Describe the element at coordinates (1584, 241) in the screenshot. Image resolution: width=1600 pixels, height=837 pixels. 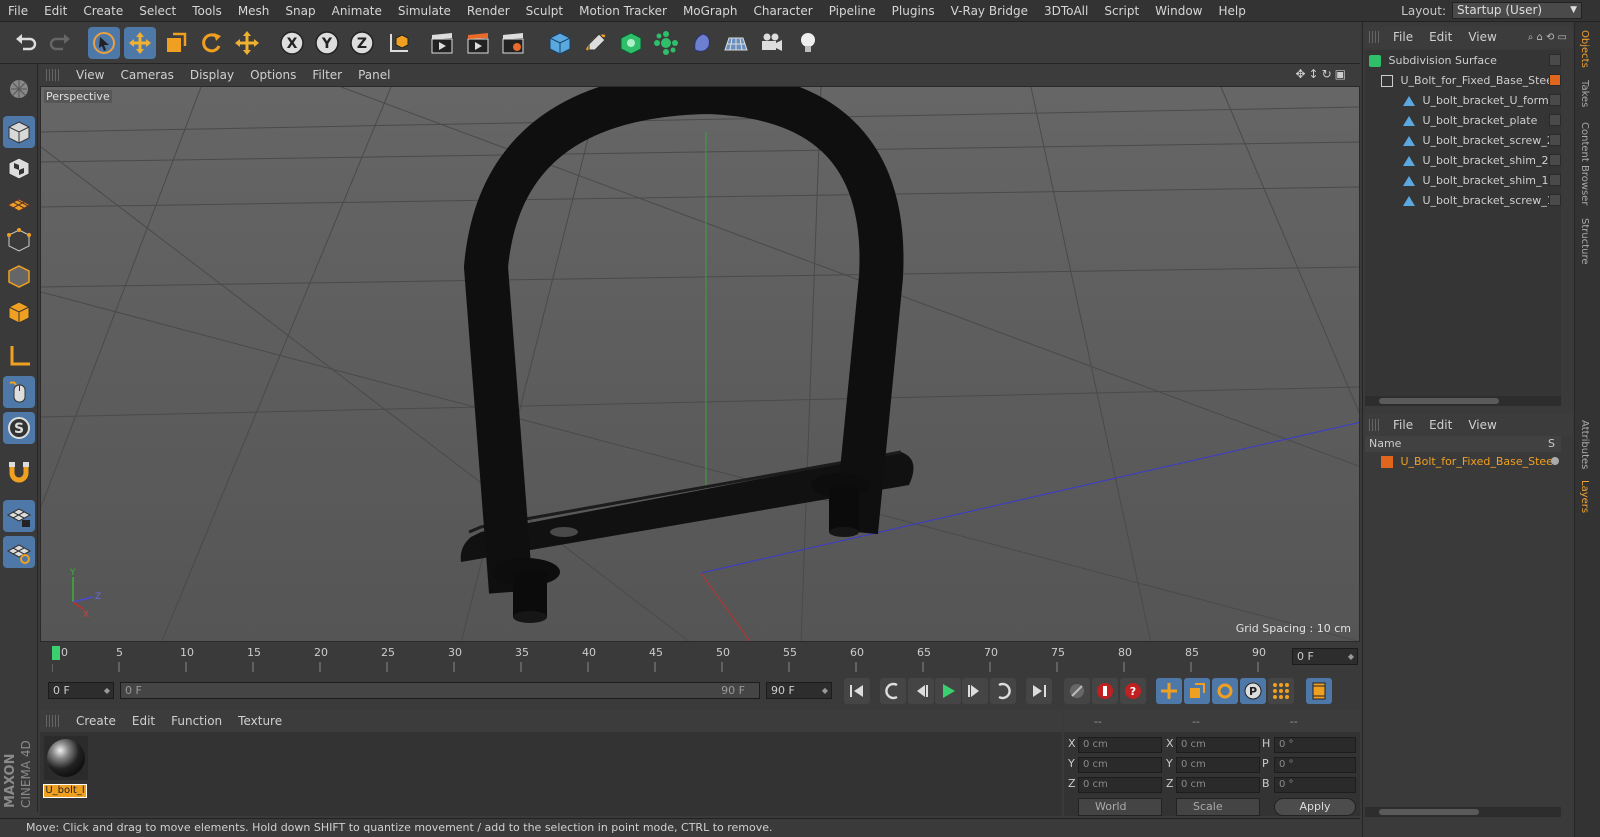
I see `tab-structure: Structure` at that location.